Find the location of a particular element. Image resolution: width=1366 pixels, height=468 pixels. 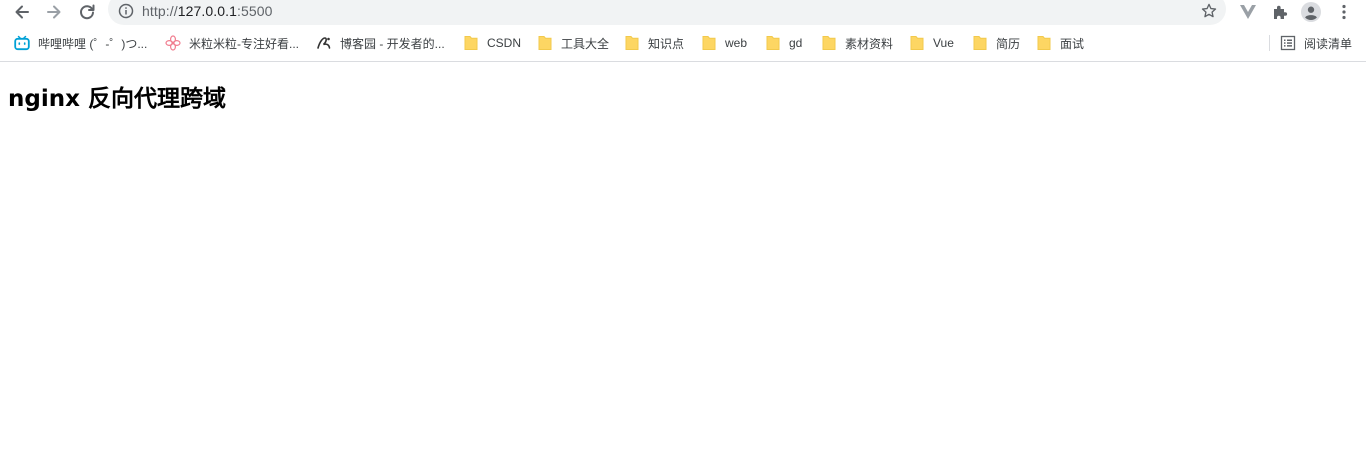

bookmark-label: gd is located at coordinates (796, 43).